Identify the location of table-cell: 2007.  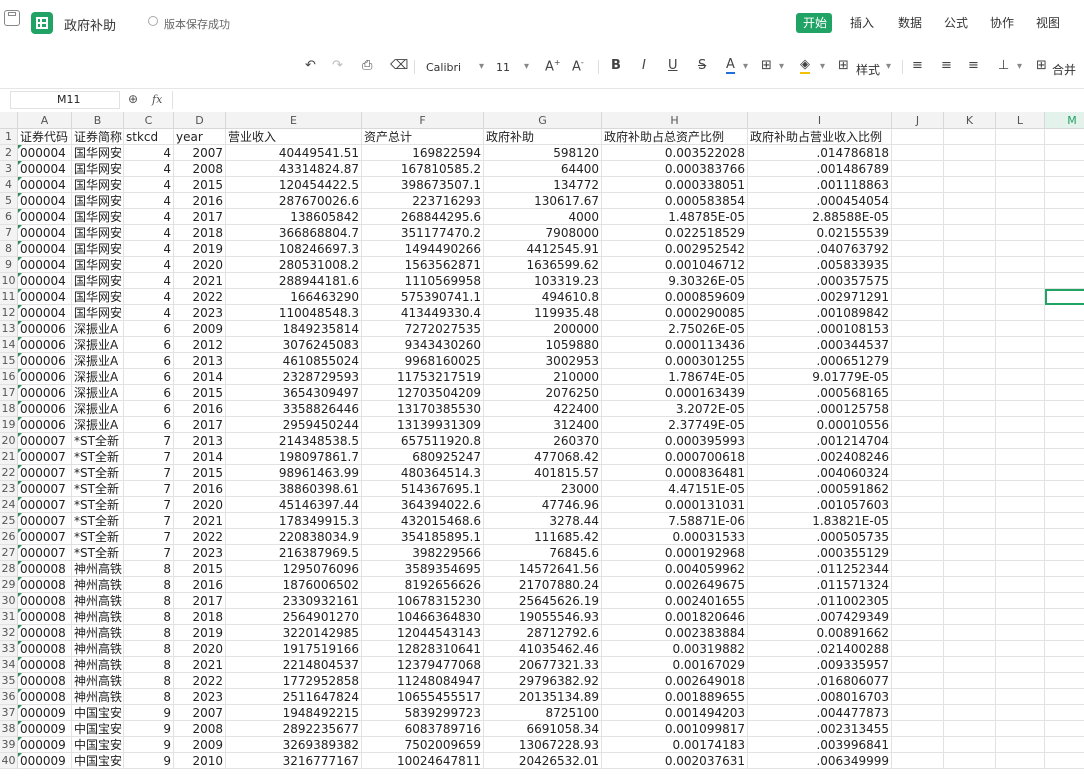
(200, 153).